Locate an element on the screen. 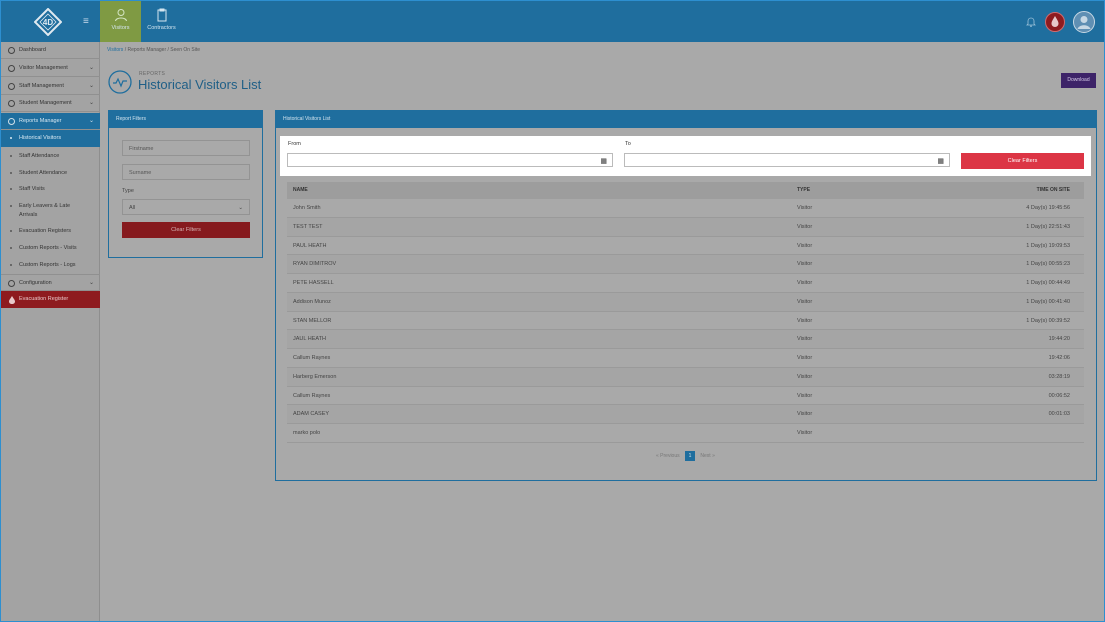  topnav-visitors: Visitors is located at coordinates (120, 21).